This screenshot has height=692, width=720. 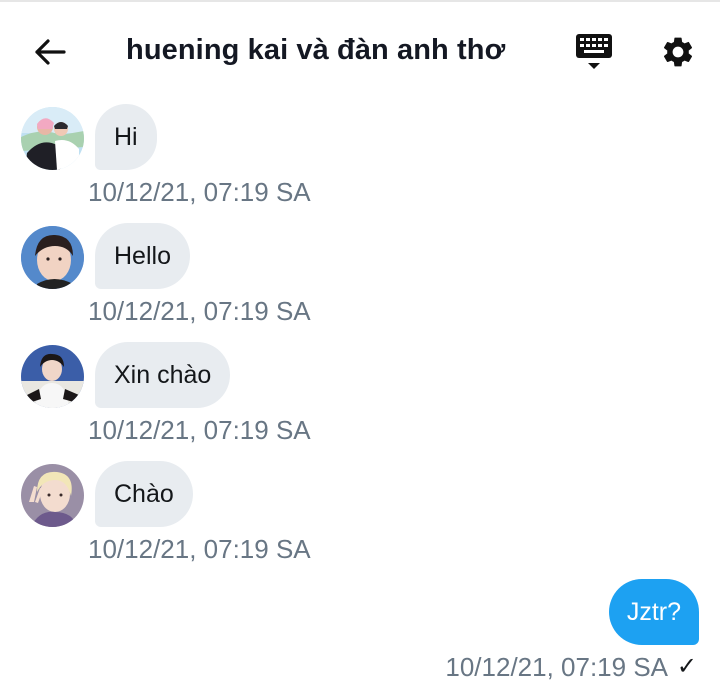 I want to click on outgoing-message-bubble: Jztr?, so click(x=653, y=612).